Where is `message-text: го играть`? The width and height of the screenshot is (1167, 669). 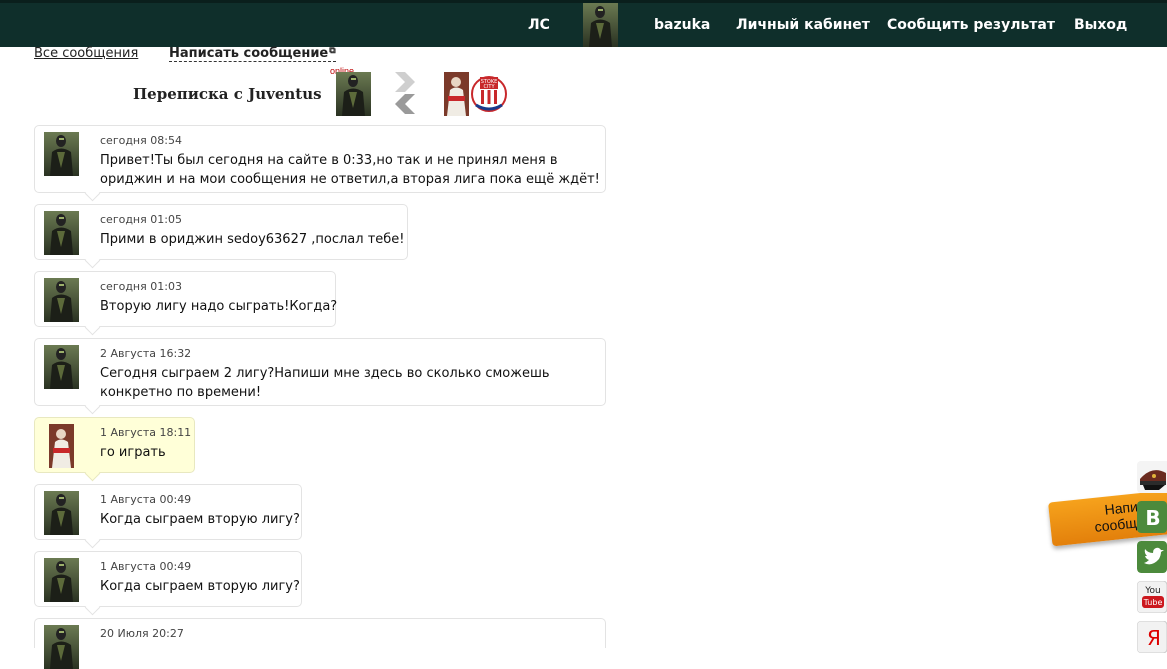 message-text: го играть is located at coordinates (133, 452).